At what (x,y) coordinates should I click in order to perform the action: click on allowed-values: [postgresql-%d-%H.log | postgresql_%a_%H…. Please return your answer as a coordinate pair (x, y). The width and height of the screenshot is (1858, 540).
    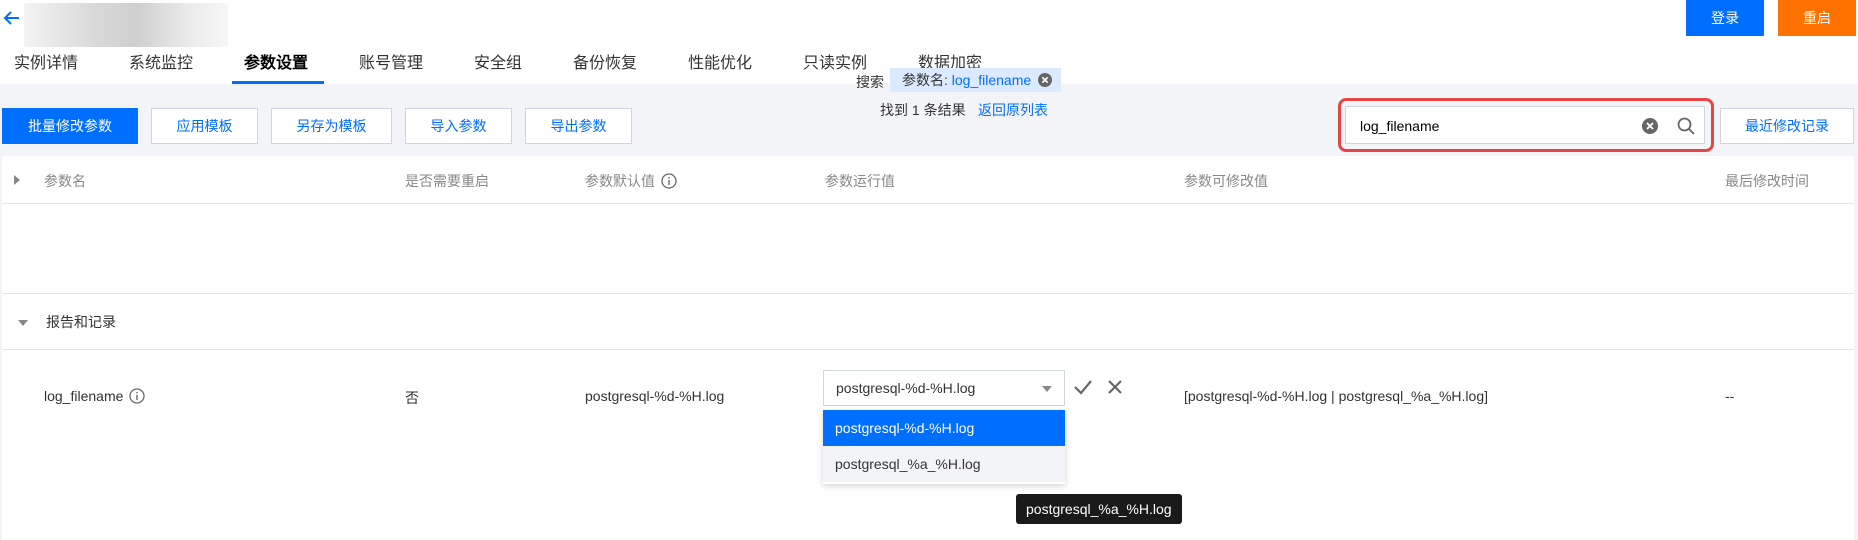
    Looking at the image, I should click on (1336, 396).